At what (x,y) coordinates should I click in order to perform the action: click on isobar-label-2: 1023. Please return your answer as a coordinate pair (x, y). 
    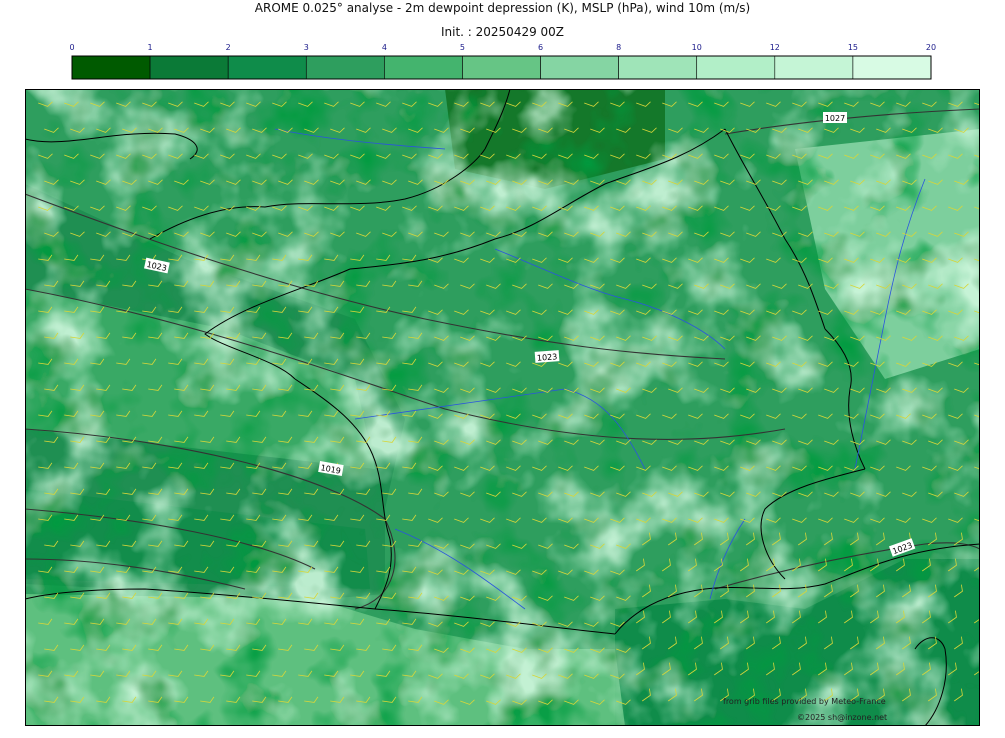
    Looking at the image, I should click on (547, 357).